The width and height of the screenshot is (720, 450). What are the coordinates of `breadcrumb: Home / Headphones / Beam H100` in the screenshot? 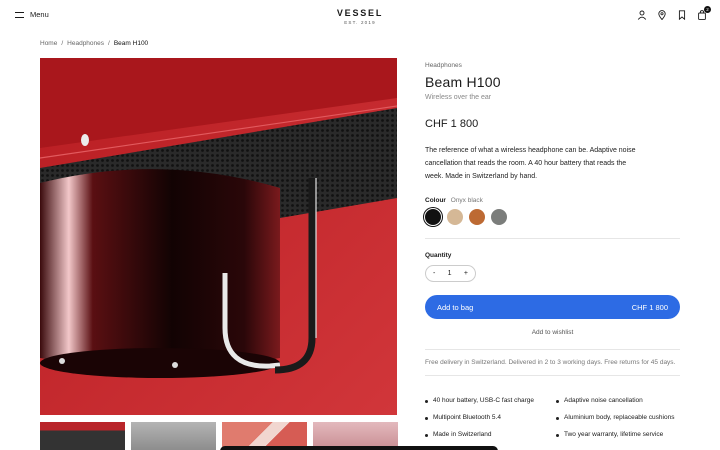 It's located at (94, 43).